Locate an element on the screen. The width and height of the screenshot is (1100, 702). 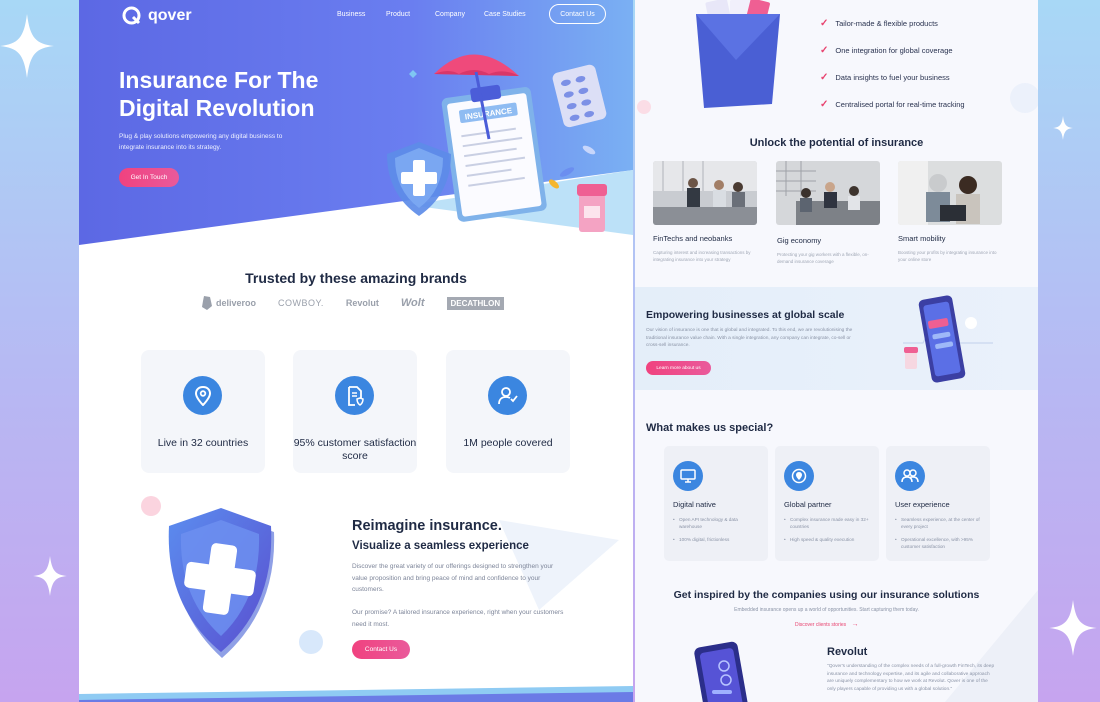
get-in-touch-button: Get In Touch is located at coordinates (149, 177).